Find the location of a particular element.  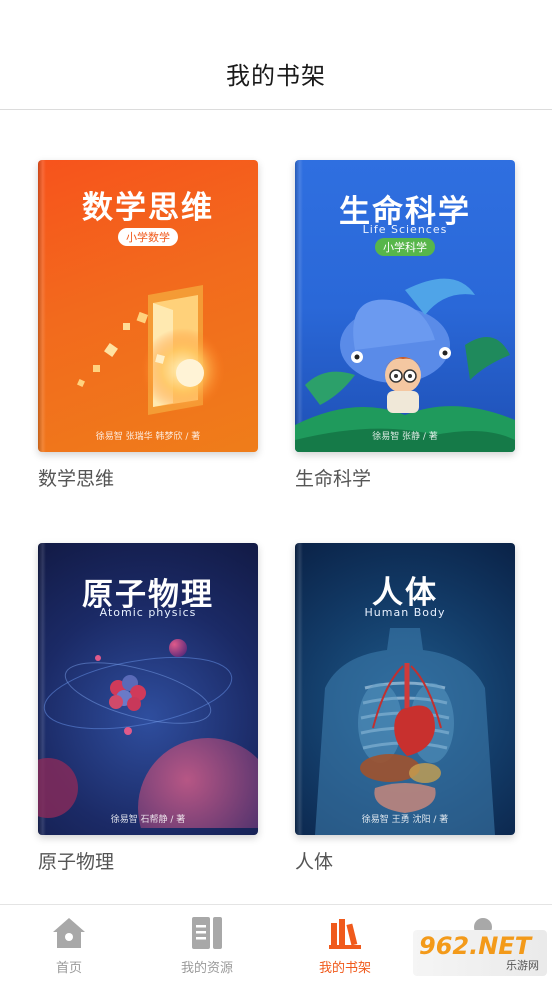

book-cover: 人体 Human Body 徐易智 王勇 沈阳 / 著 is located at coordinates (405, 689).